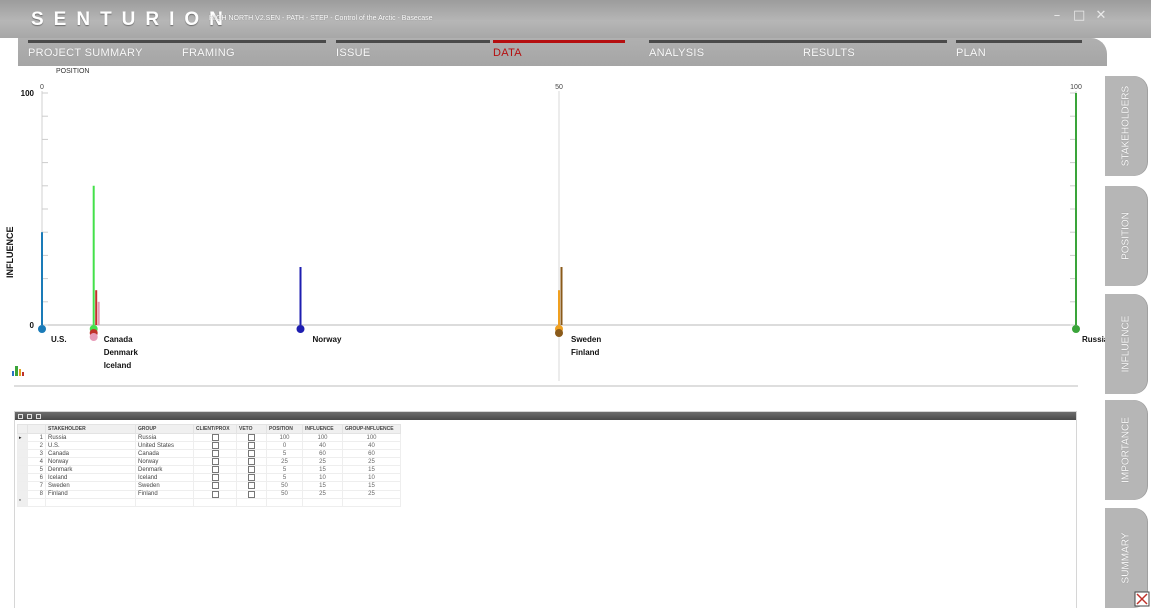  Describe the element at coordinates (251, 429) in the screenshot. I see `column-header-veto: VETO` at that location.